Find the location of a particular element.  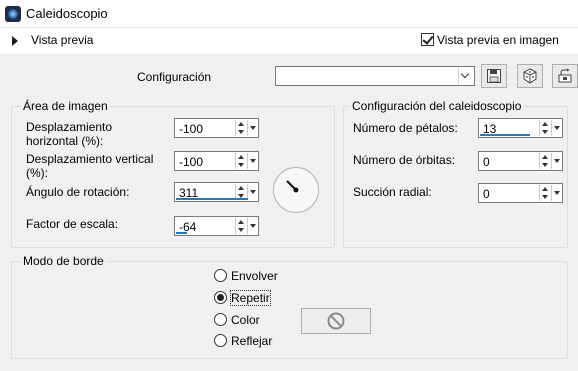

preview-toggle-label: Vista previa is located at coordinates (62, 40).